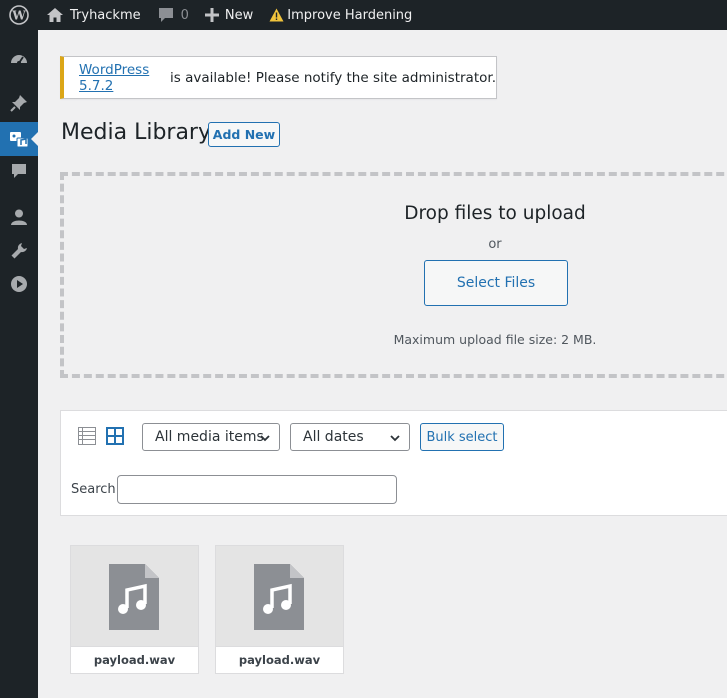 The width and height of the screenshot is (727, 698). I want to click on play-icon, so click(19, 284).